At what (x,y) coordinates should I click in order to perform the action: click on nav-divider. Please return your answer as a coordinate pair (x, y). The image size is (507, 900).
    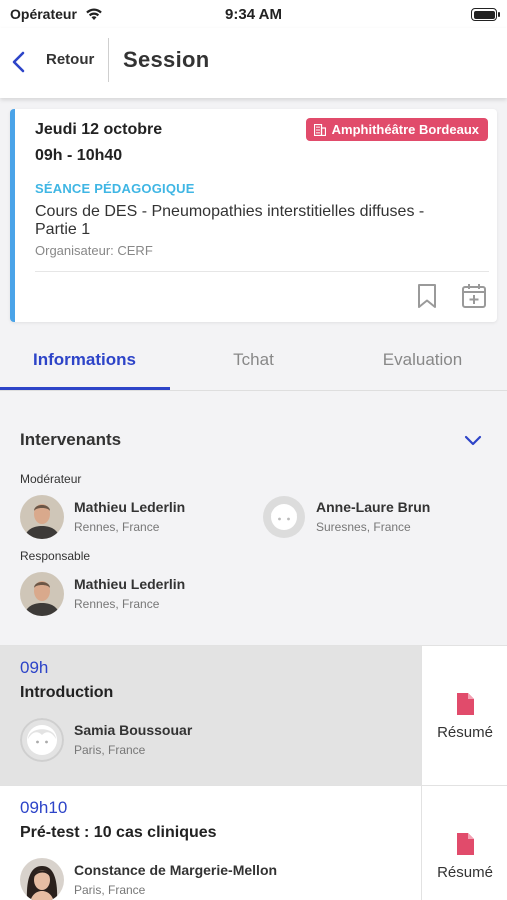
    Looking at the image, I should click on (108, 60).